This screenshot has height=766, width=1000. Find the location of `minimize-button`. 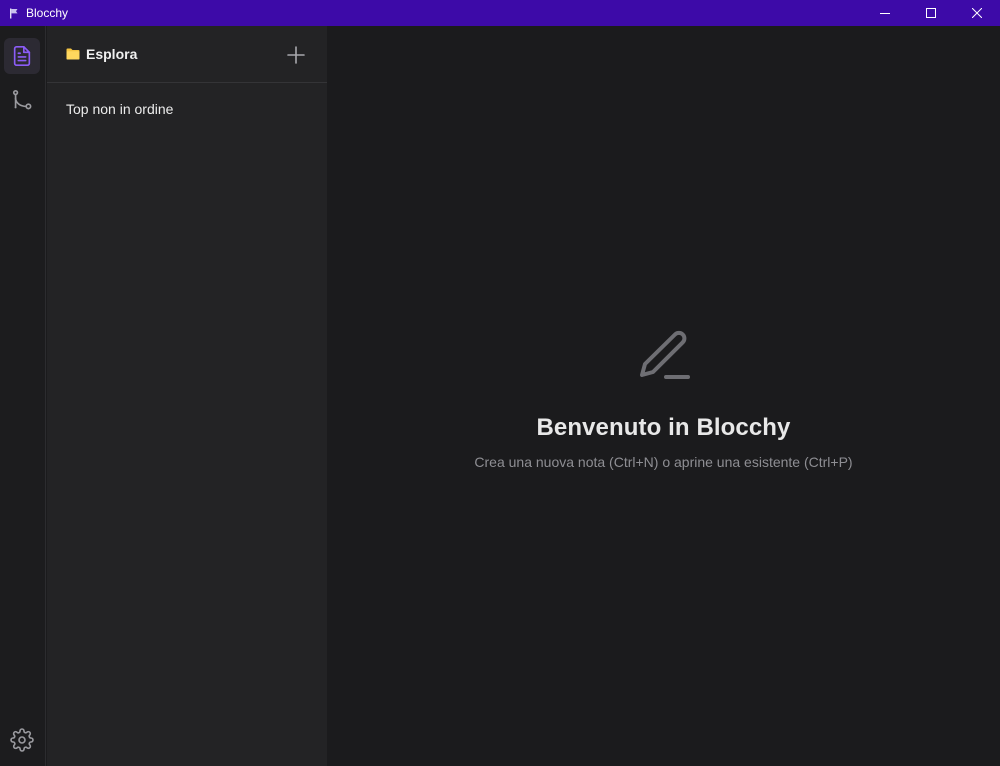

minimize-button is located at coordinates (885, 13).